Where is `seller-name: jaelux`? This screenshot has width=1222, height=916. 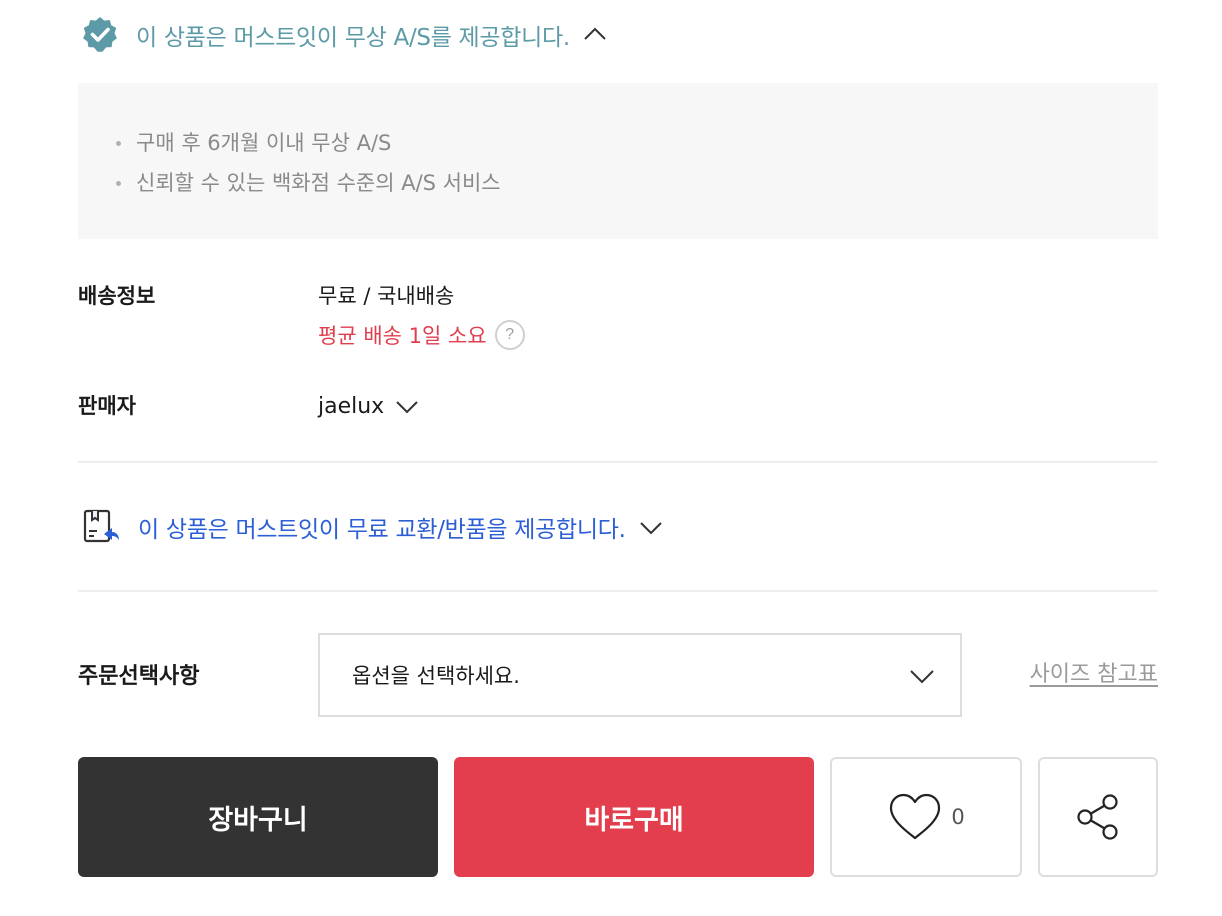
seller-name: jaelux is located at coordinates (351, 406).